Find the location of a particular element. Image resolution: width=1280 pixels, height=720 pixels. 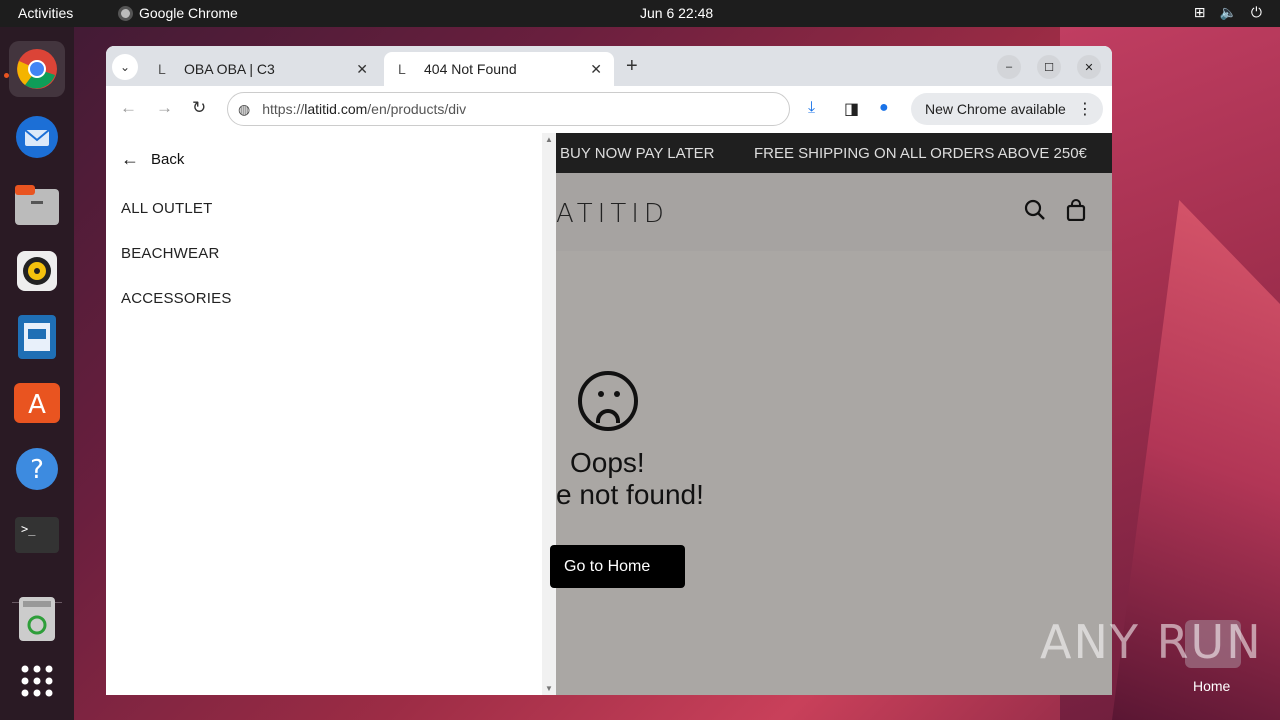

forward-arrow-icon: → is located at coordinates (164, 108).